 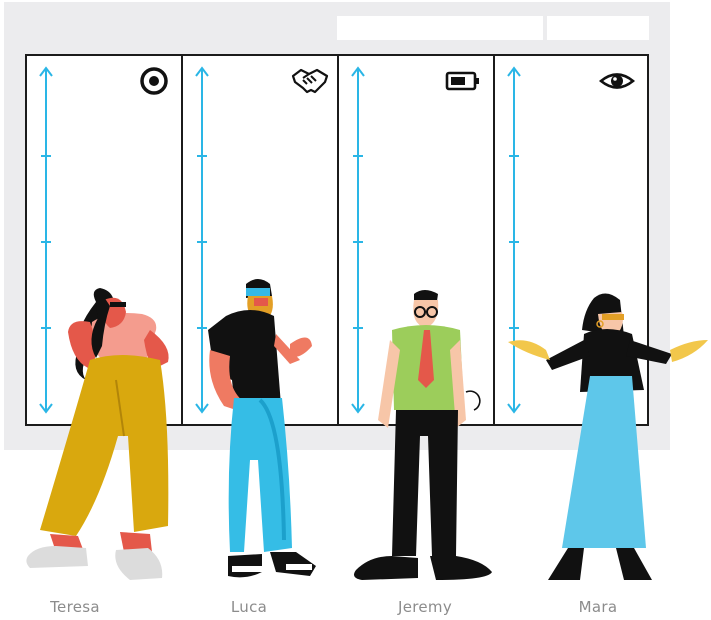 What do you see at coordinates (424, 607) in the screenshot?
I see `person-name-jeremy: Jeremy` at bounding box center [424, 607].